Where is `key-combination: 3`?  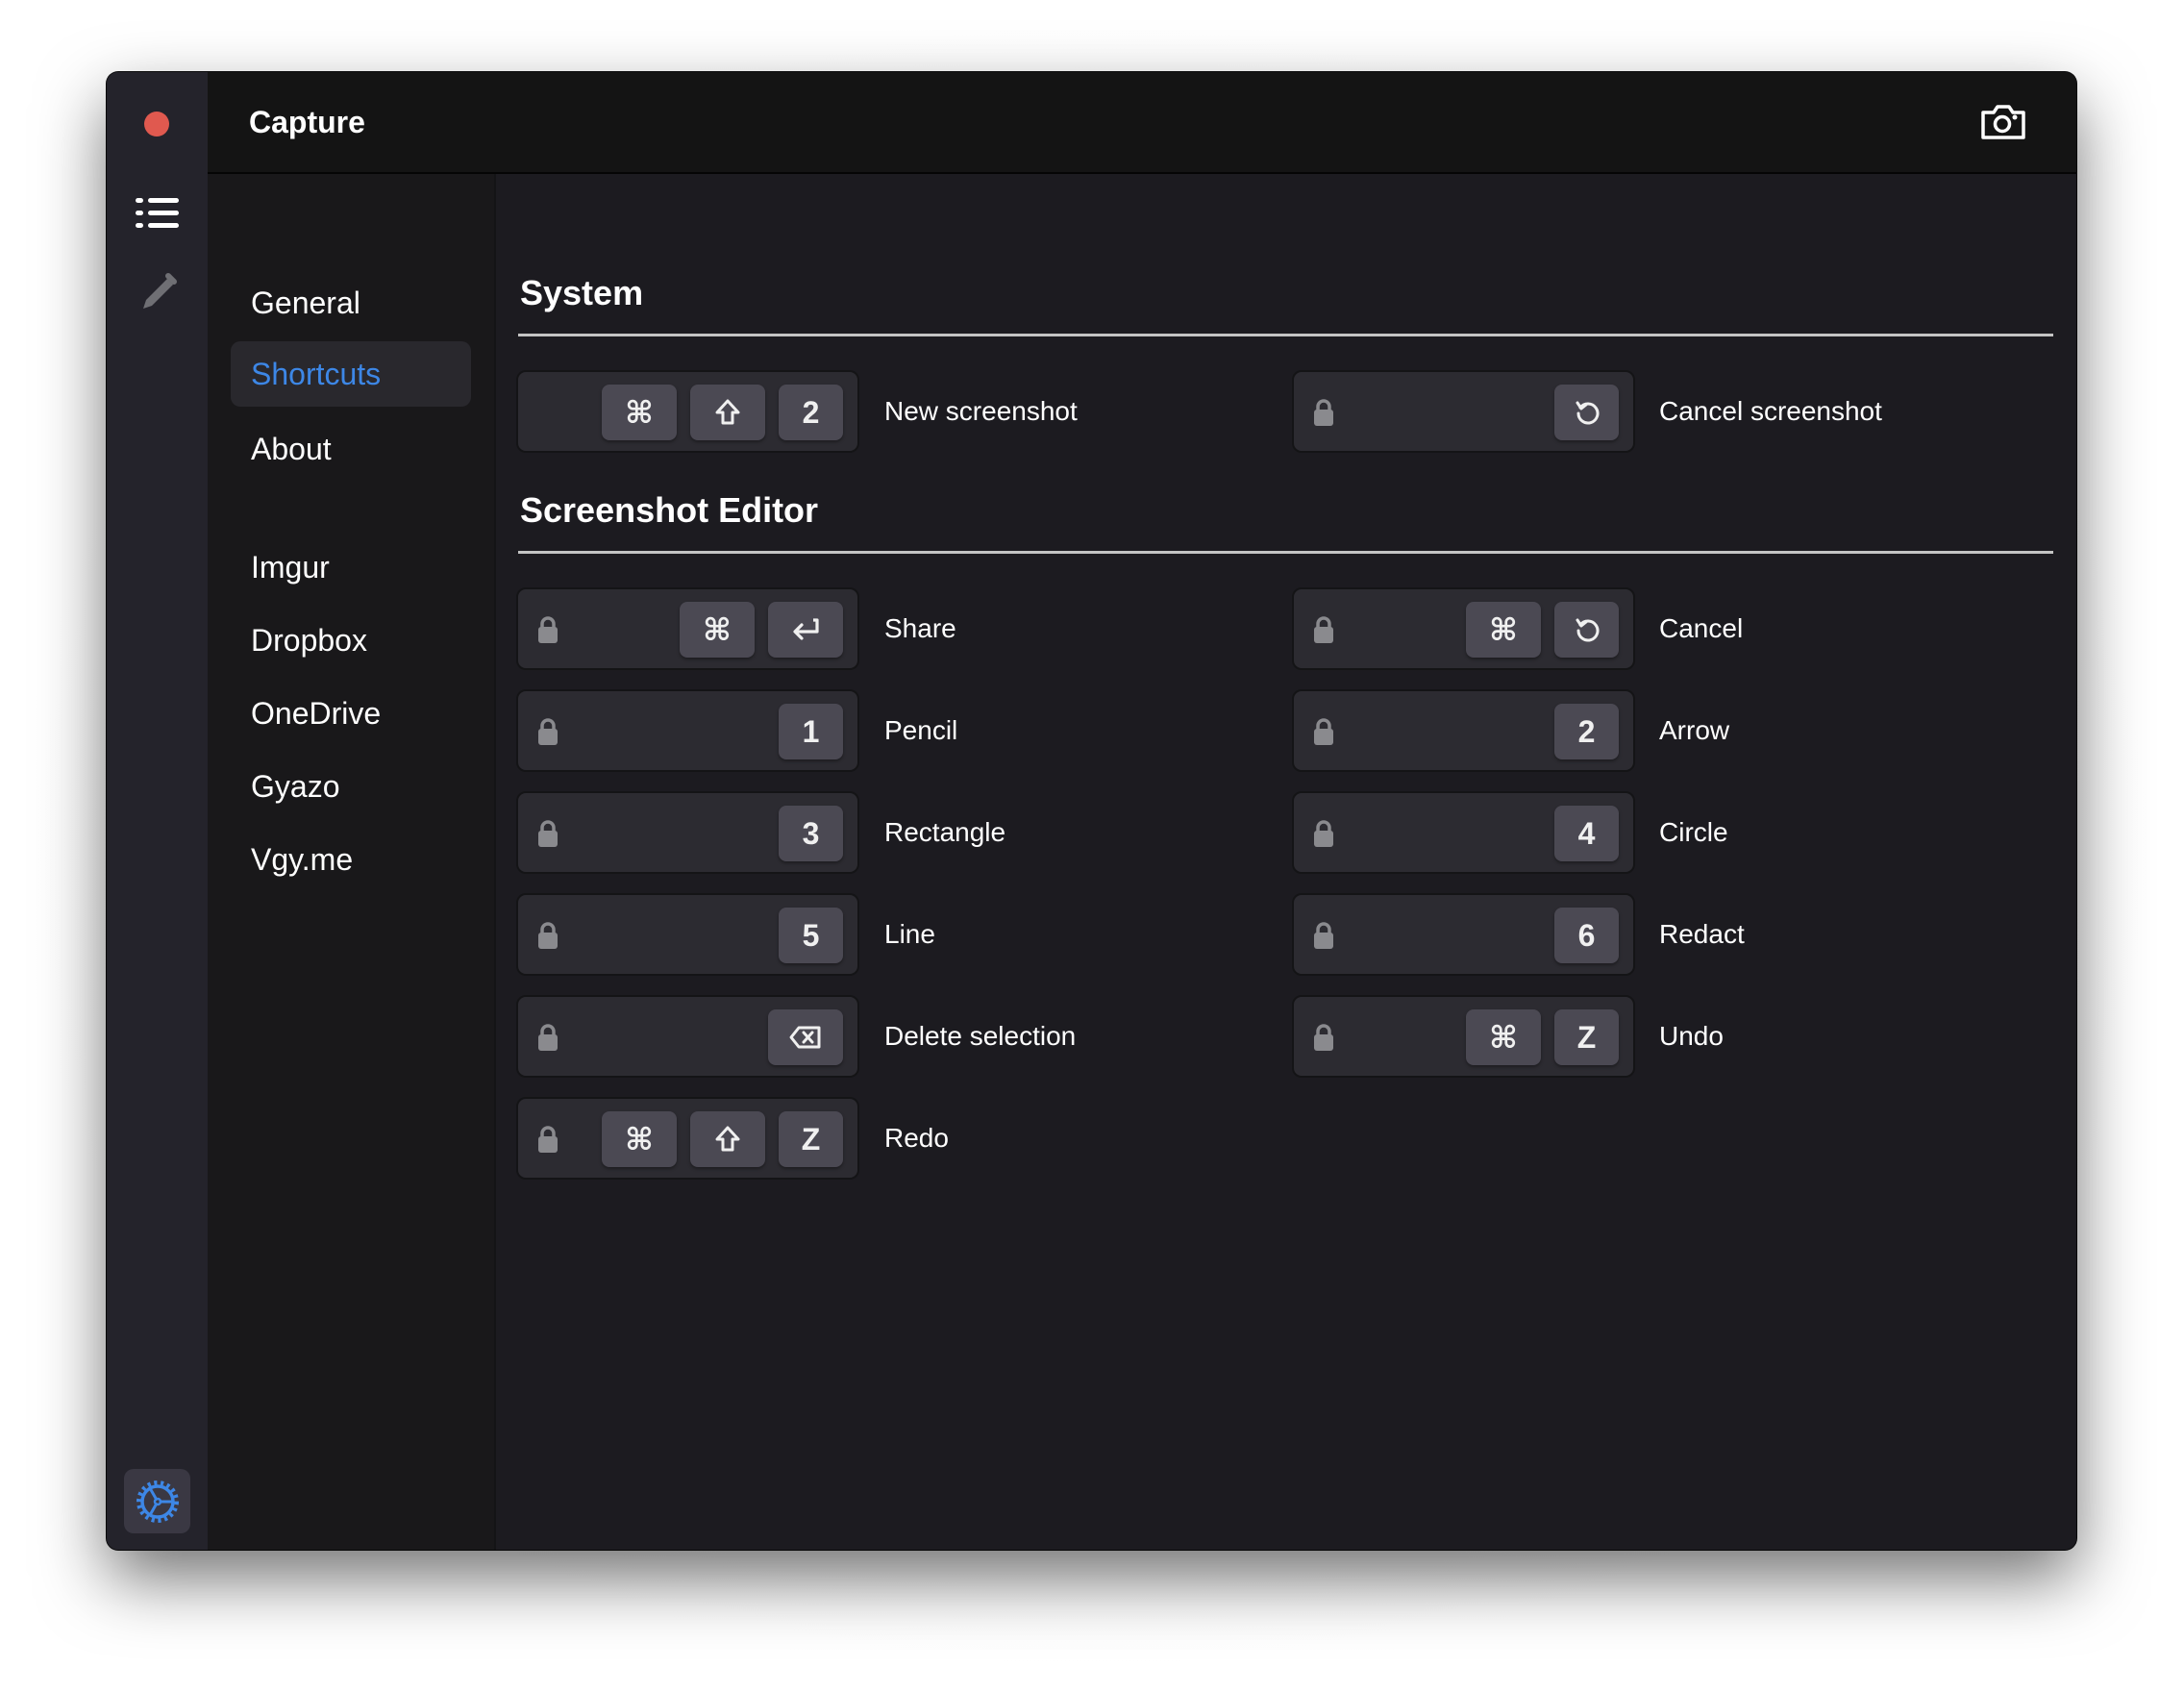
key-combination: 3 is located at coordinates (811, 835).